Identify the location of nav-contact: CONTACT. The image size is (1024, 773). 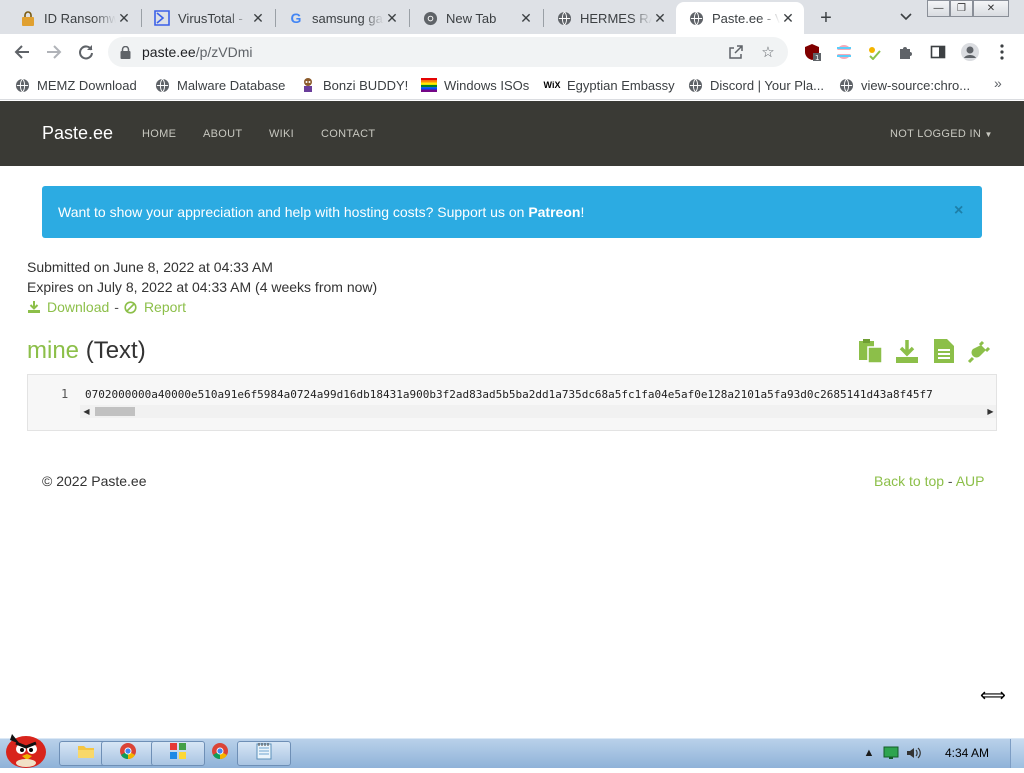
(348, 134).